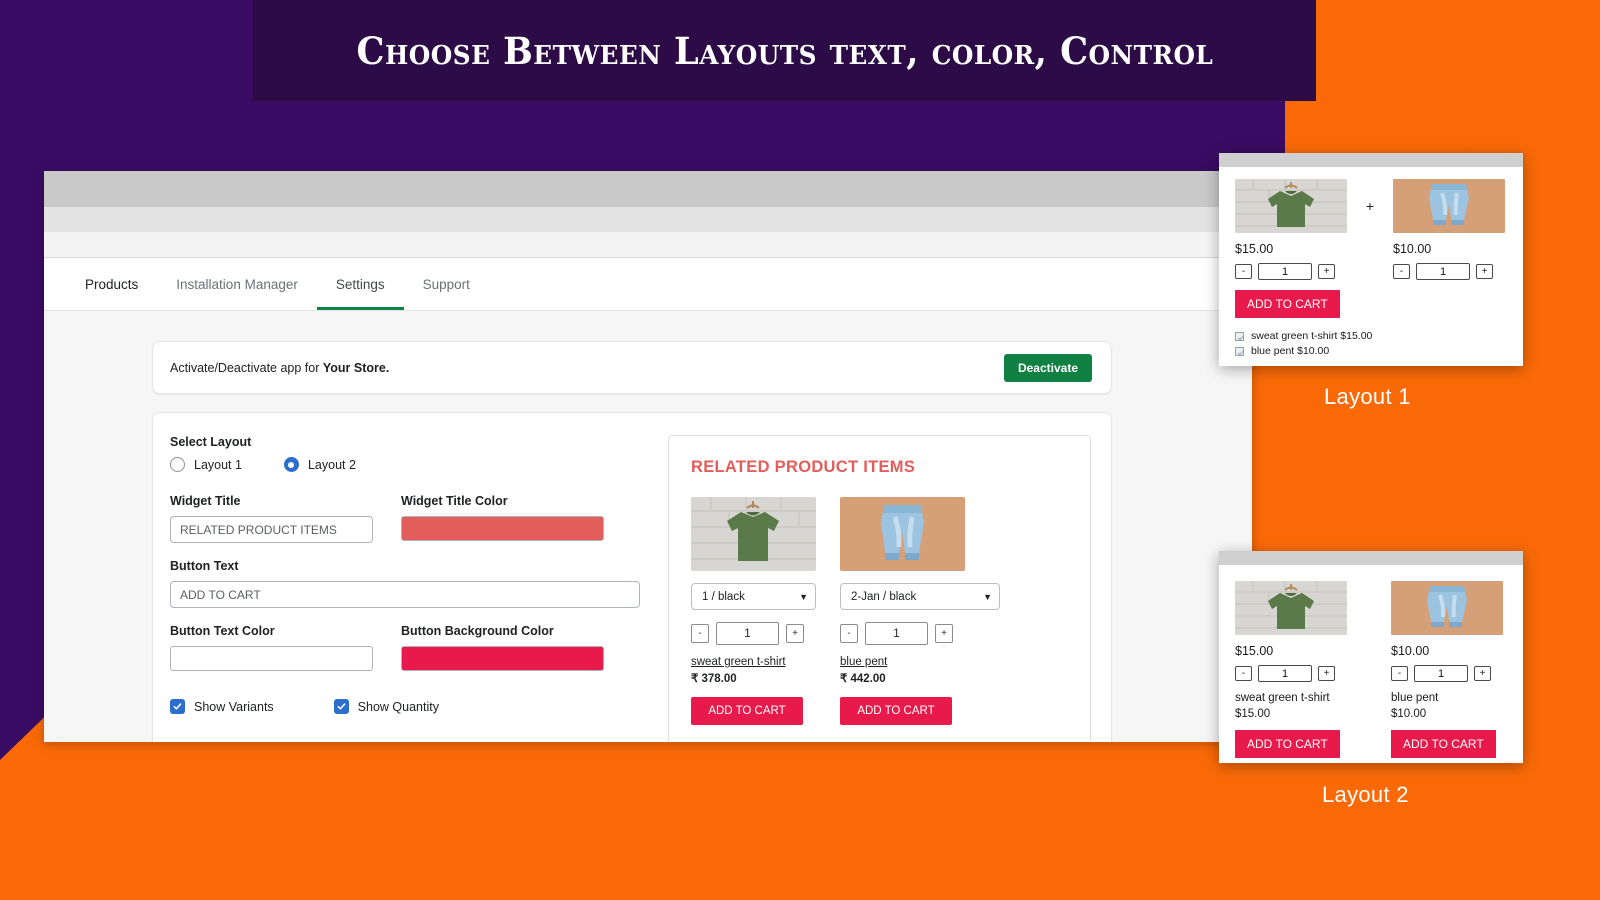 The width and height of the screenshot is (1600, 900). What do you see at coordinates (331, 464) in the screenshot?
I see `radio-layout-2-label: Layout 2` at bounding box center [331, 464].